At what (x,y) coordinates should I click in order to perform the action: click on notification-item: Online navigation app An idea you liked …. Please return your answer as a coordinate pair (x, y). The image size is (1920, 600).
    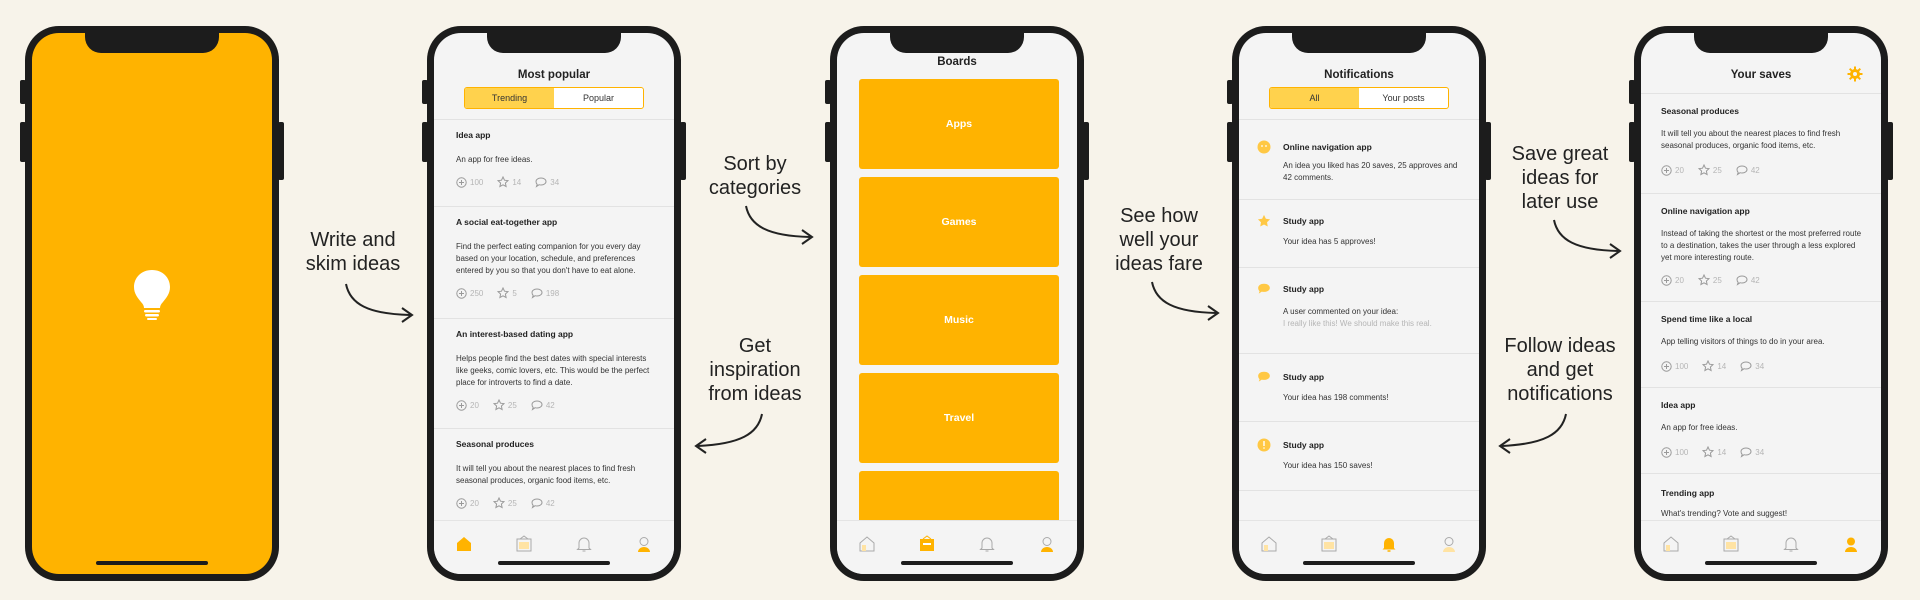
    Looking at the image, I should click on (1359, 159).